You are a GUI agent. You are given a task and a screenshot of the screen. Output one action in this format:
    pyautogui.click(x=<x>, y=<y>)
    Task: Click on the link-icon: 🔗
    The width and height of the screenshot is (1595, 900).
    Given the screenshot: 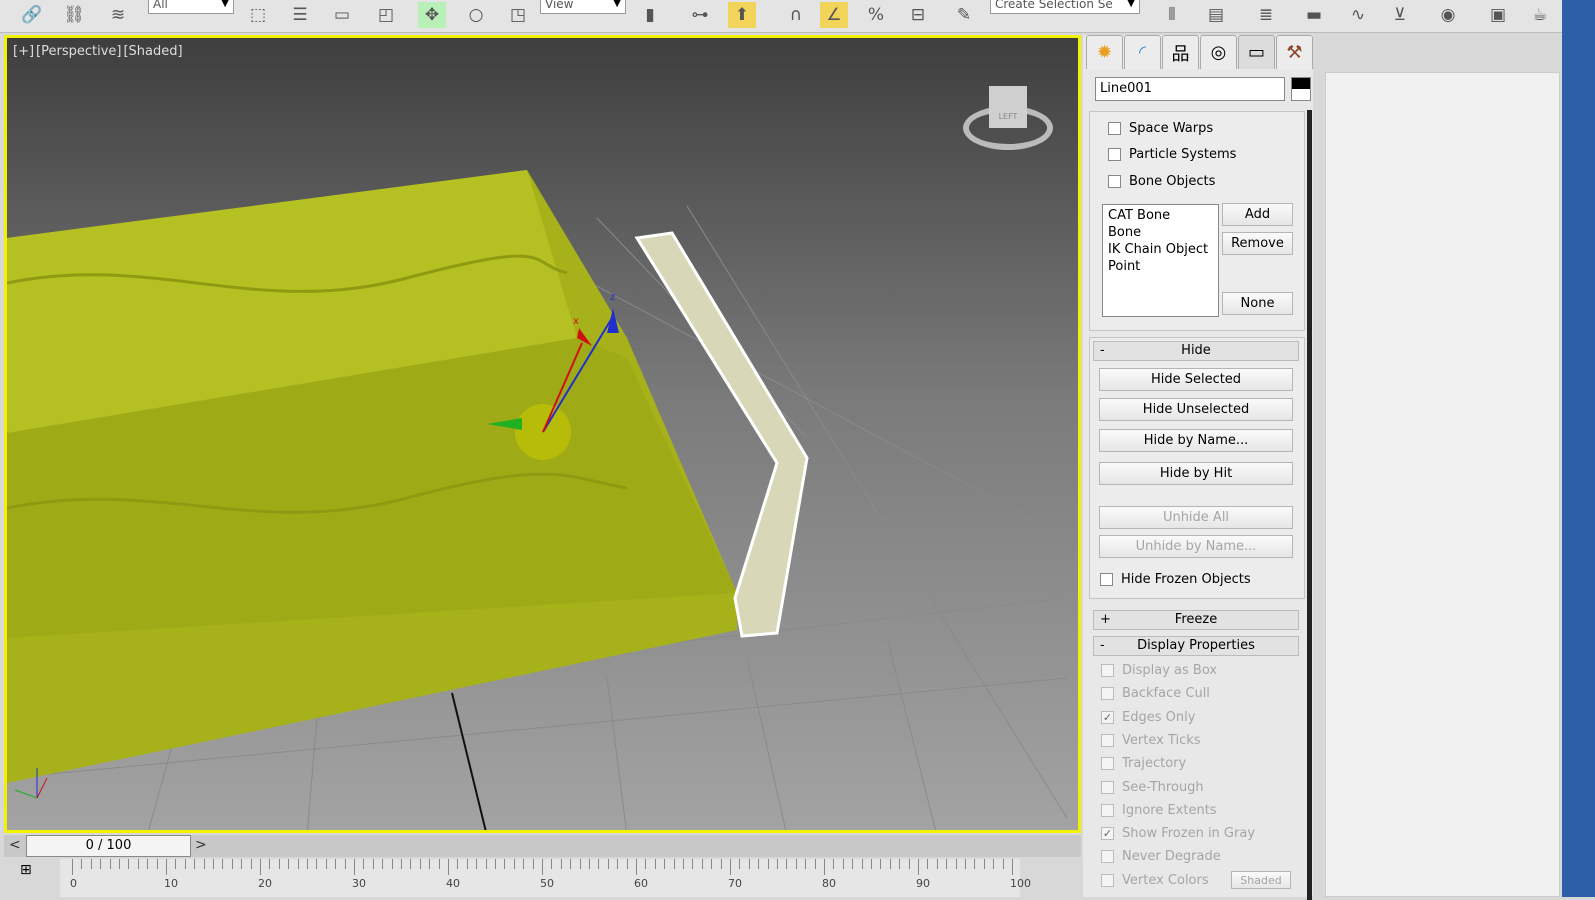 What is the action you would take?
    pyautogui.click(x=32, y=15)
    